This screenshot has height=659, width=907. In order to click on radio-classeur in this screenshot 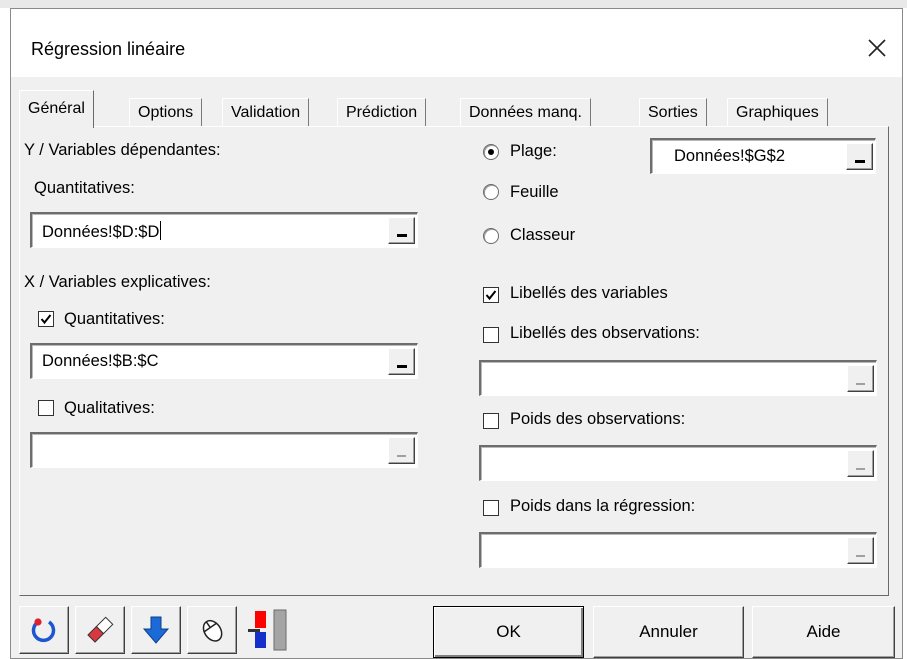, I will do `click(491, 236)`.